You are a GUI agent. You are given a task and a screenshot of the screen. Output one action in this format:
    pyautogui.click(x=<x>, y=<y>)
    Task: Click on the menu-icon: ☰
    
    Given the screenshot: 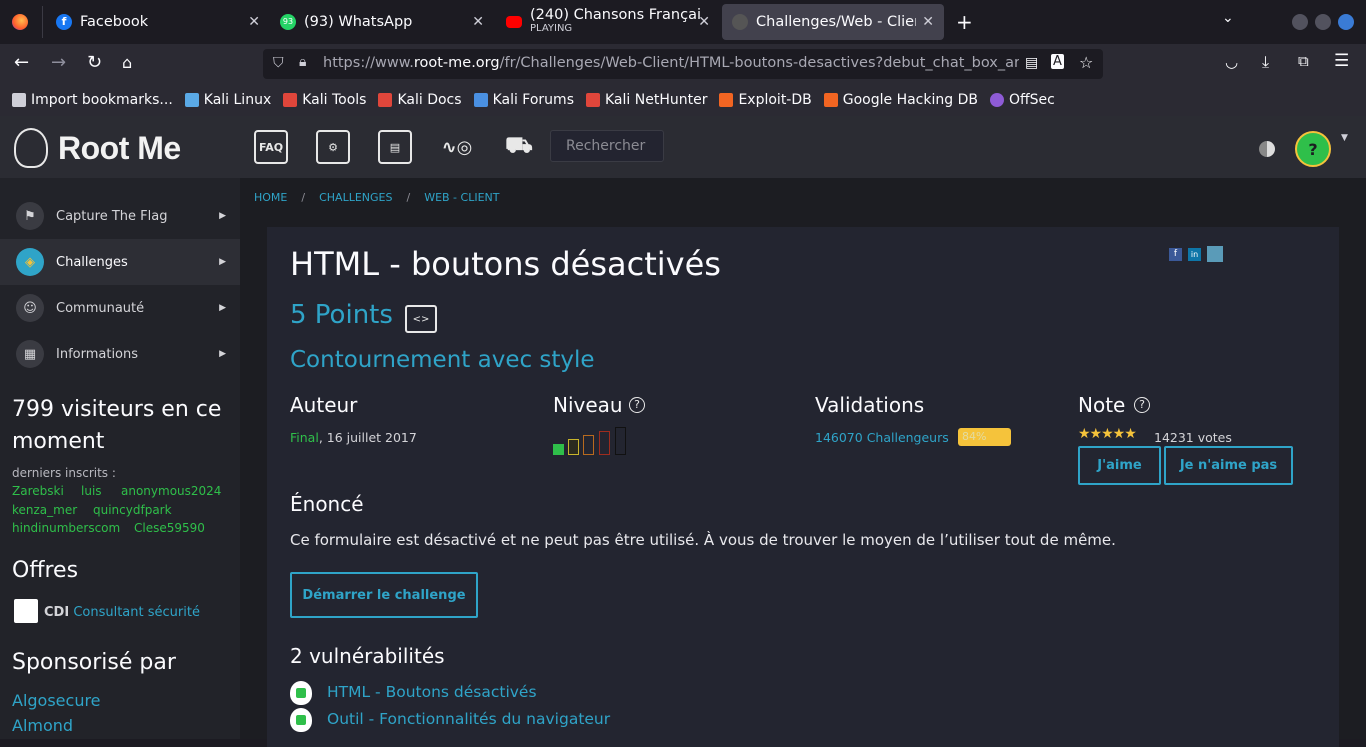 What is the action you would take?
    pyautogui.click(x=1341, y=61)
    